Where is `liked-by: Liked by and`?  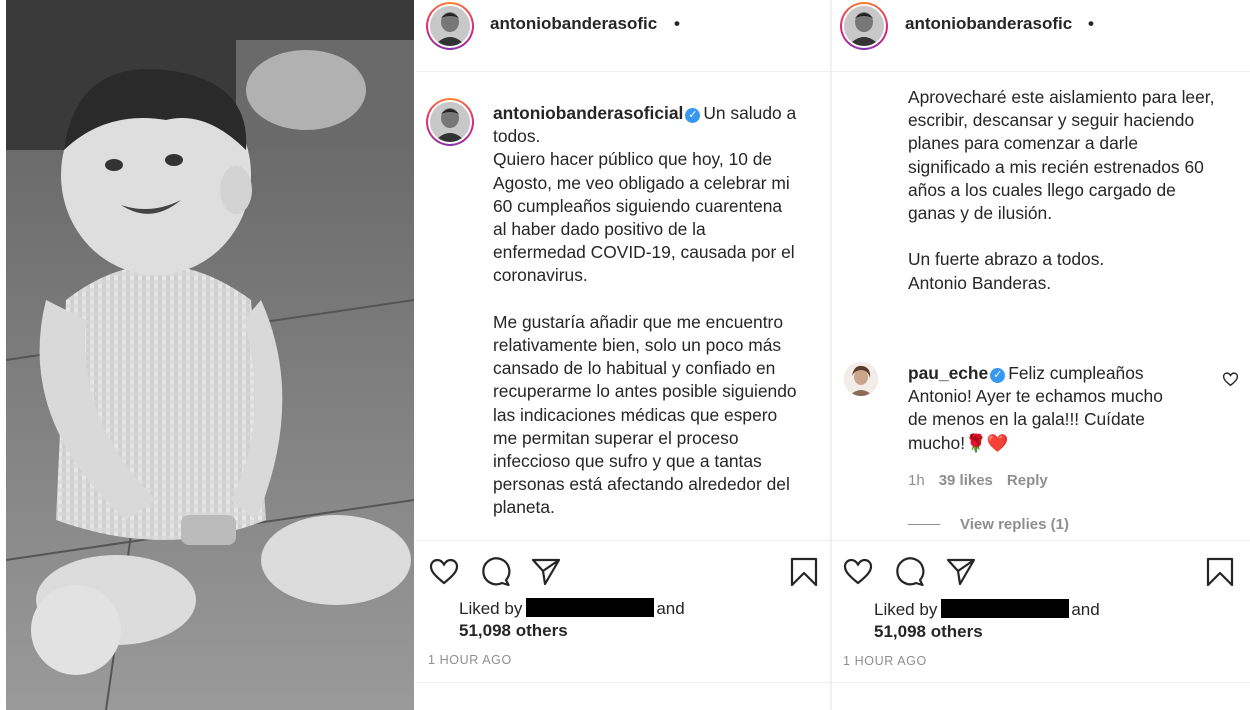 liked-by: Liked by and is located at coordinates (572, 608).